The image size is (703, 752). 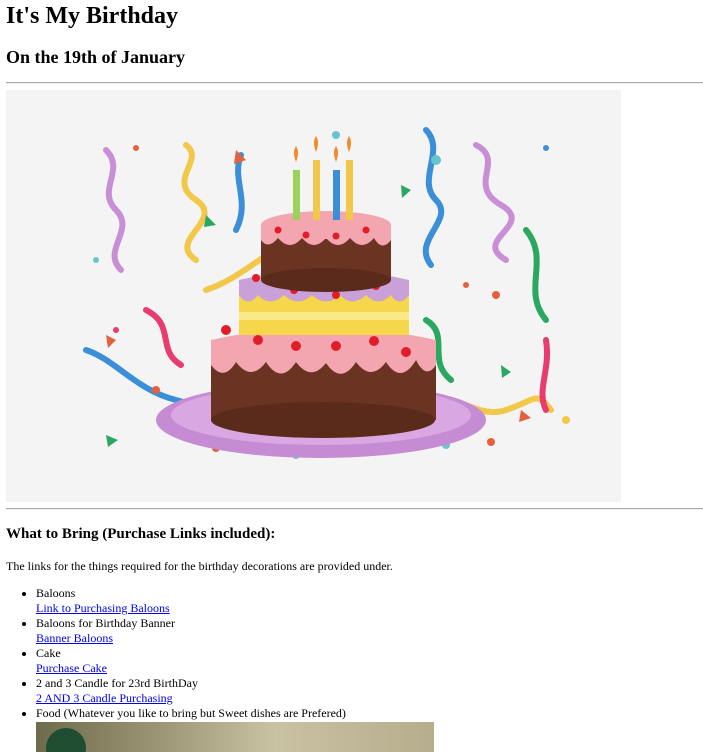 What do you see at coordinates (354, 509) in the screenshot?
I see `divider-bottom` at bounding box center [354, 509].